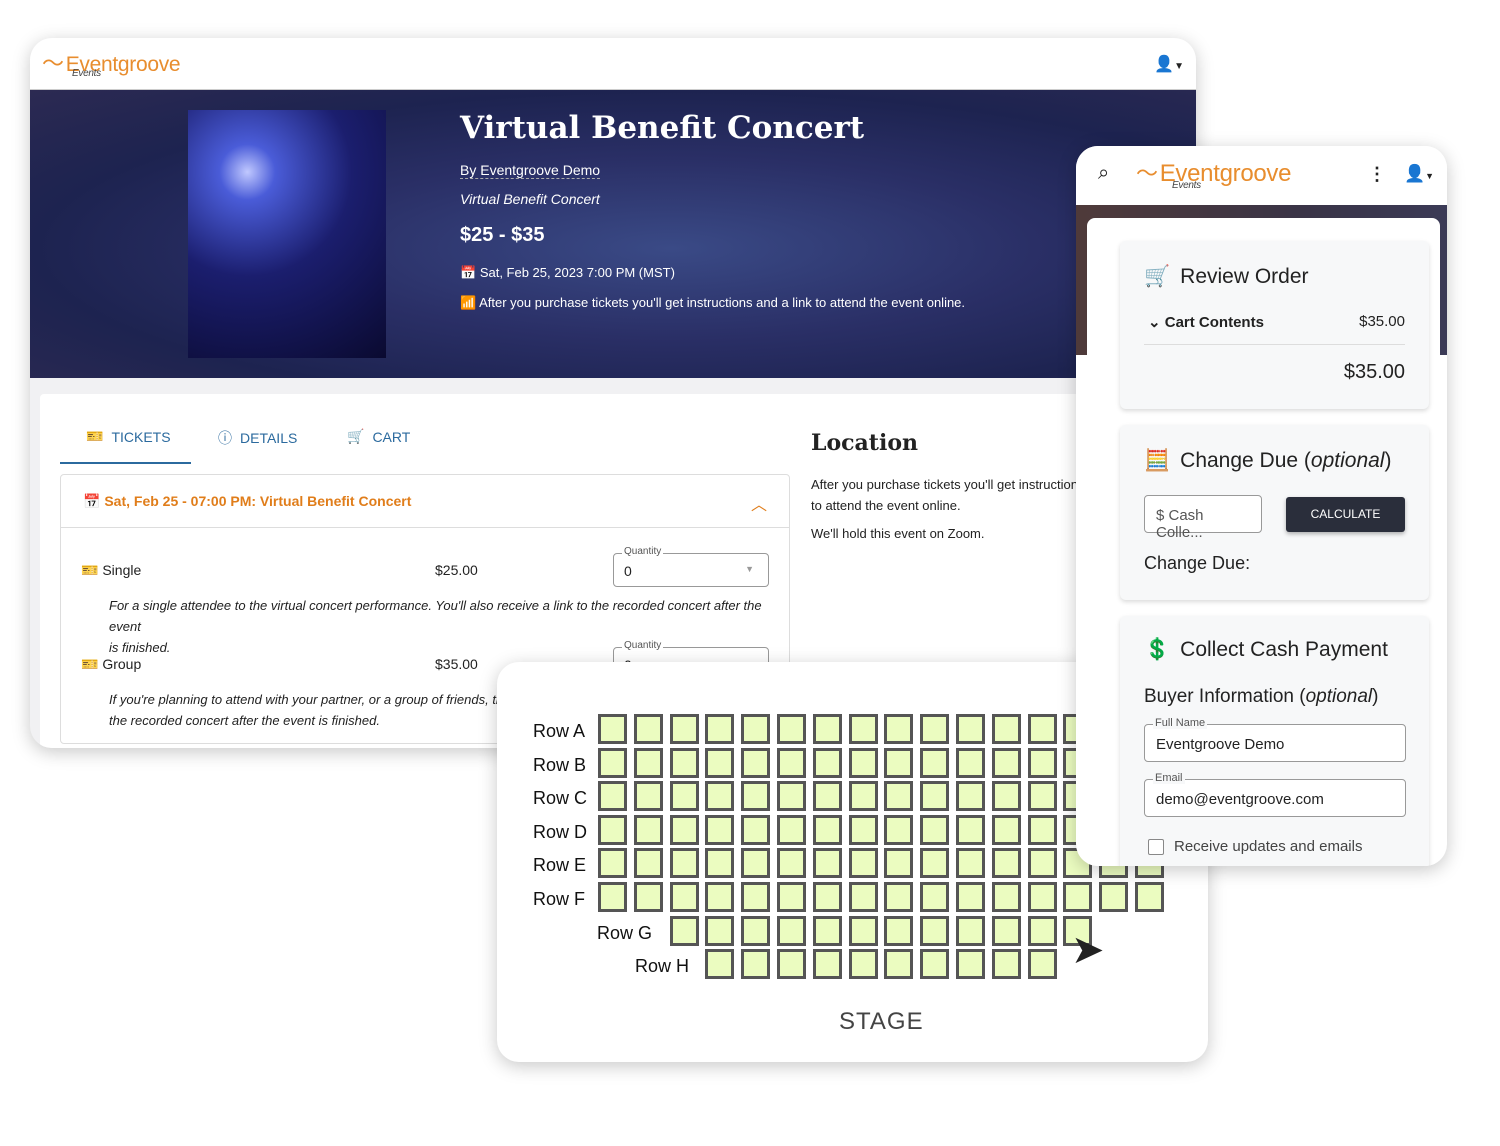  What do you see at coordinates (1377, 174) in the screenshot?
I see `more-vert-icon: ⋮` at bounding box center [1377, 174].